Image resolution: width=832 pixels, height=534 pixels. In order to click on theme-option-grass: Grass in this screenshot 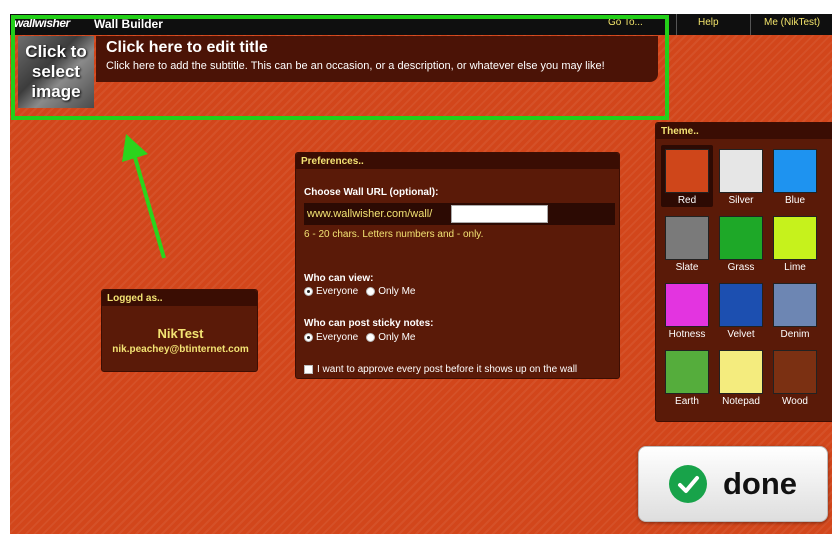, I will do `click(741, 243)`.